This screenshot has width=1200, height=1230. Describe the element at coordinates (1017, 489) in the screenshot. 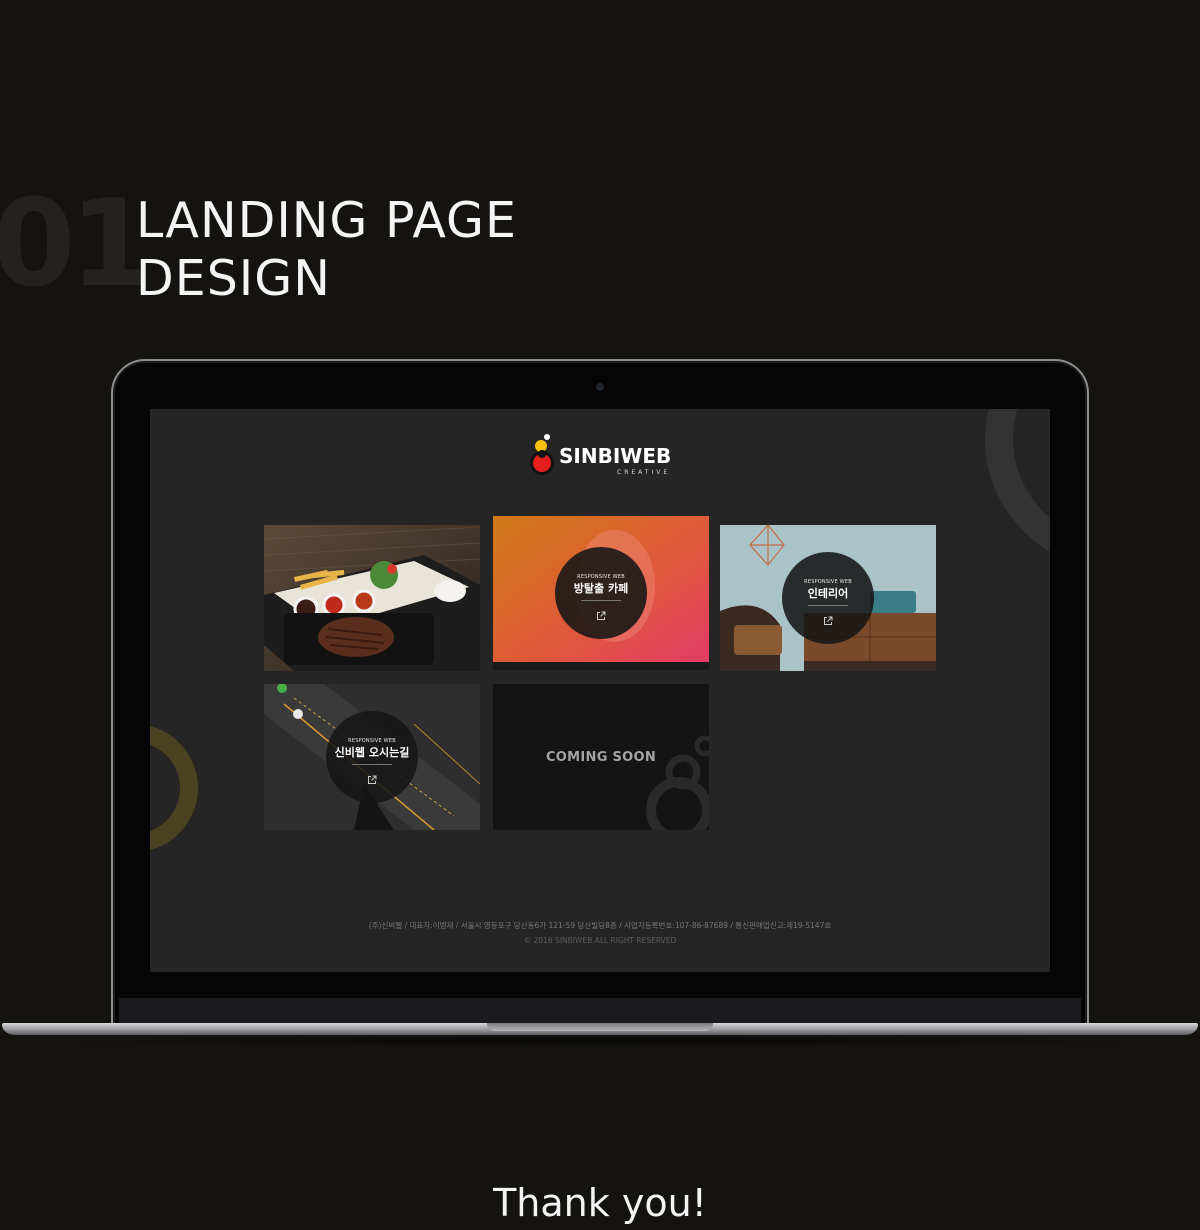

I see `decorative-ring-top-right` at that location.